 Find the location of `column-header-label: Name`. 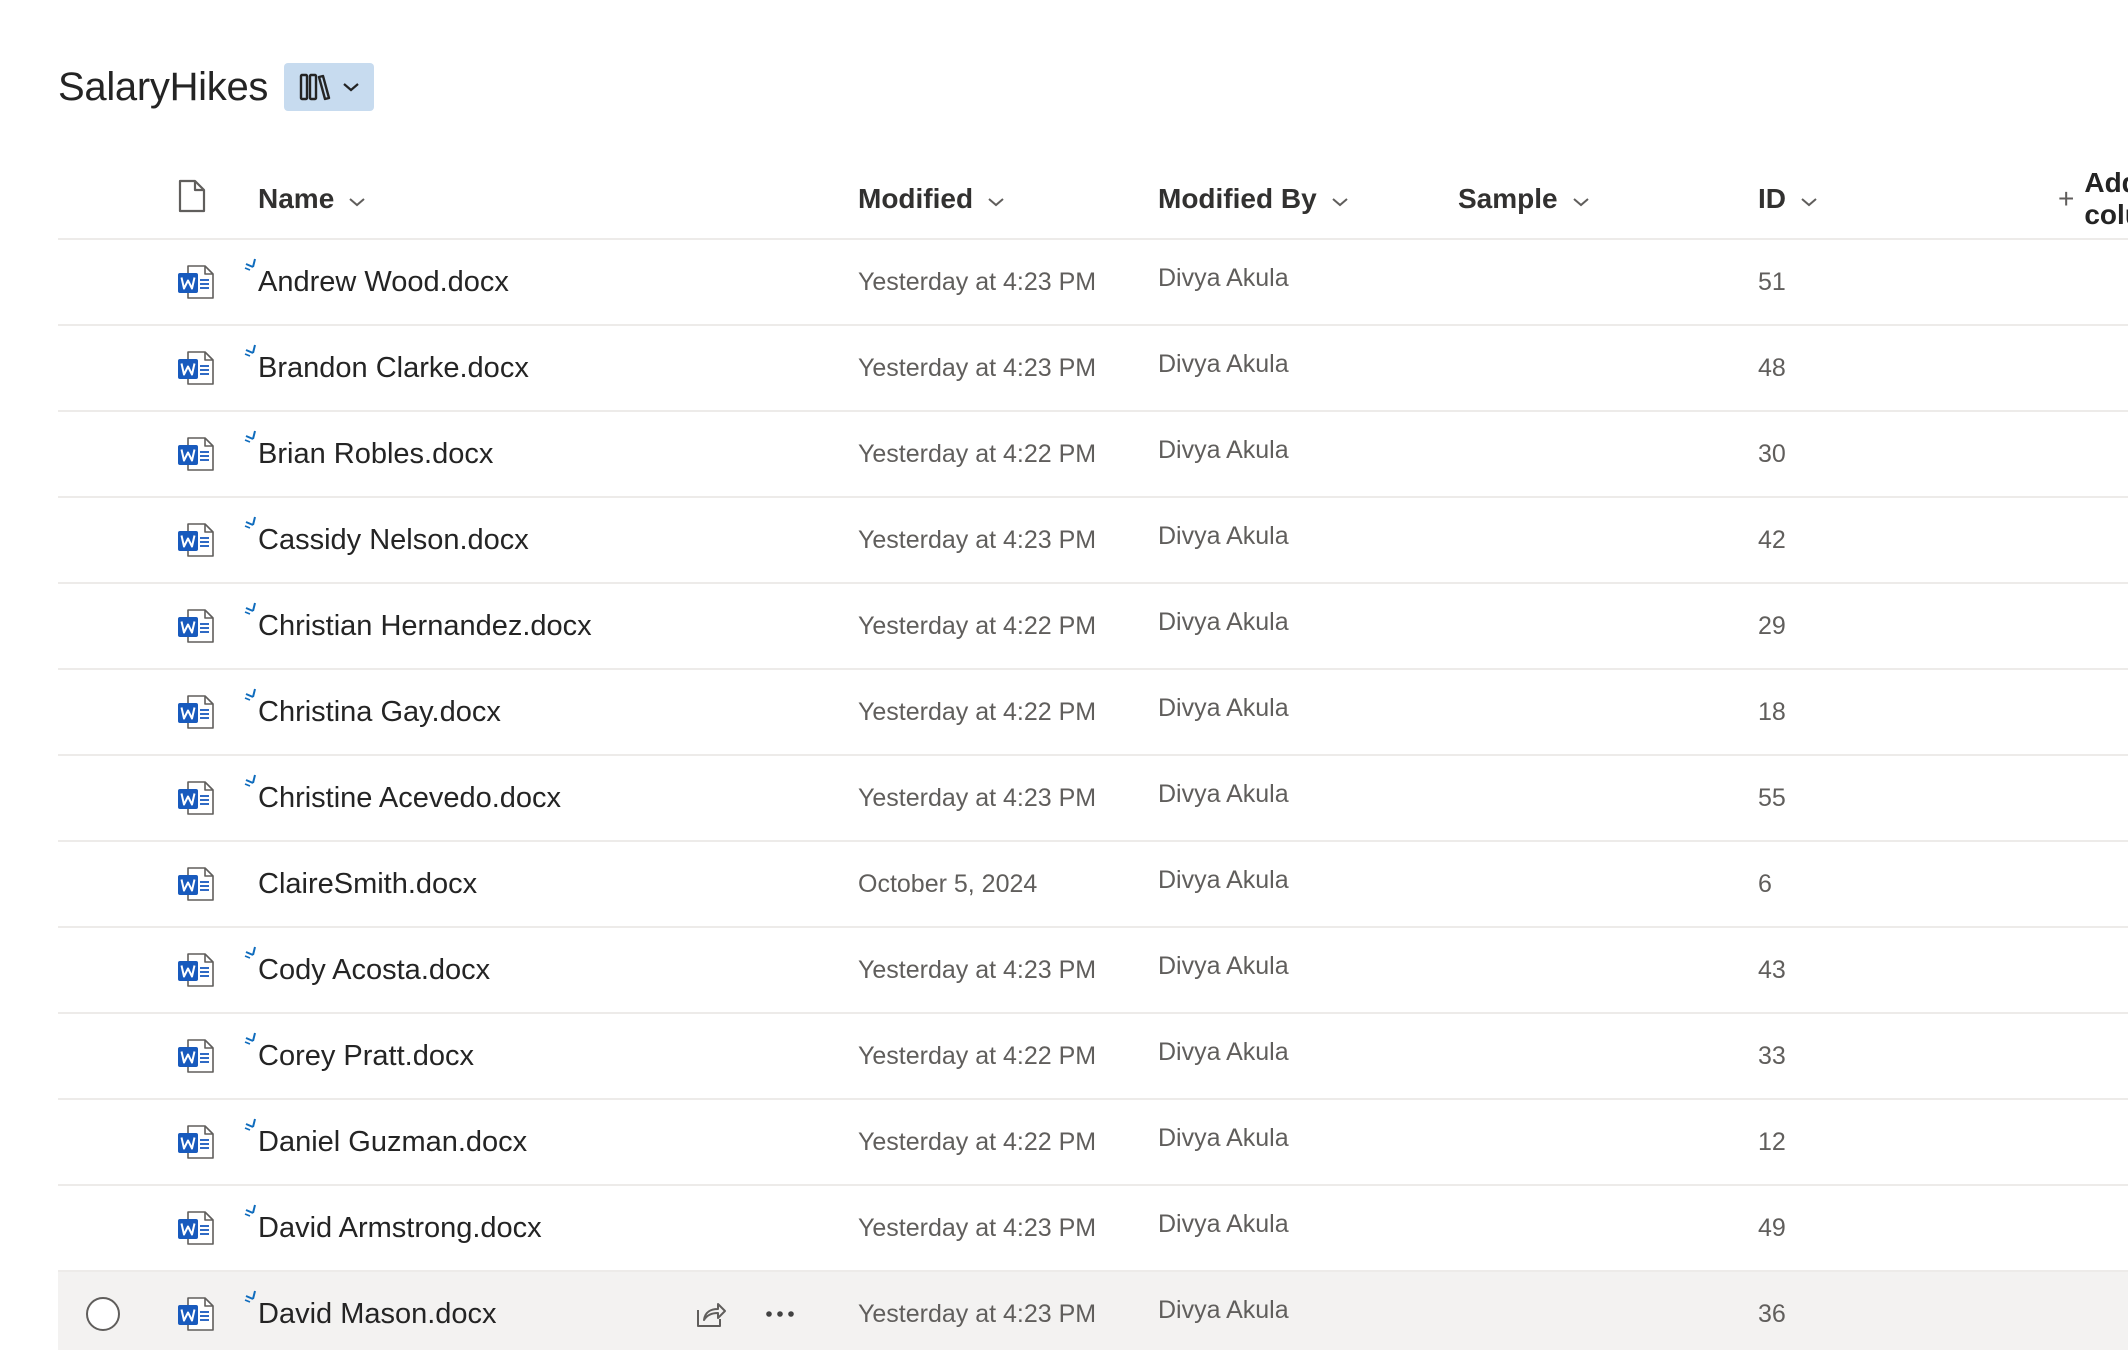

column-header-label: Name is located at coordinates (296, 198).